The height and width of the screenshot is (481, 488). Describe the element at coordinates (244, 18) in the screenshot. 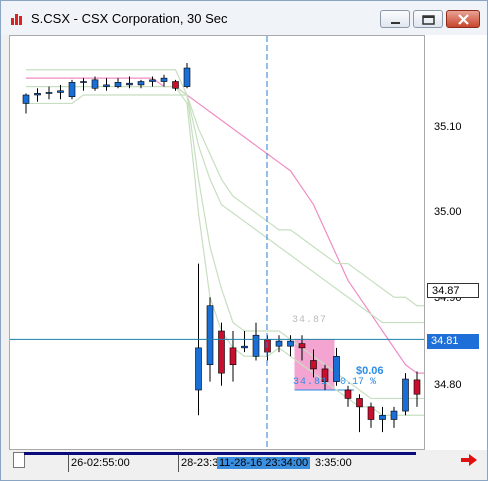

I see `title-bar: S.CSX - CSX Corporation, 30 Sec` at that location.